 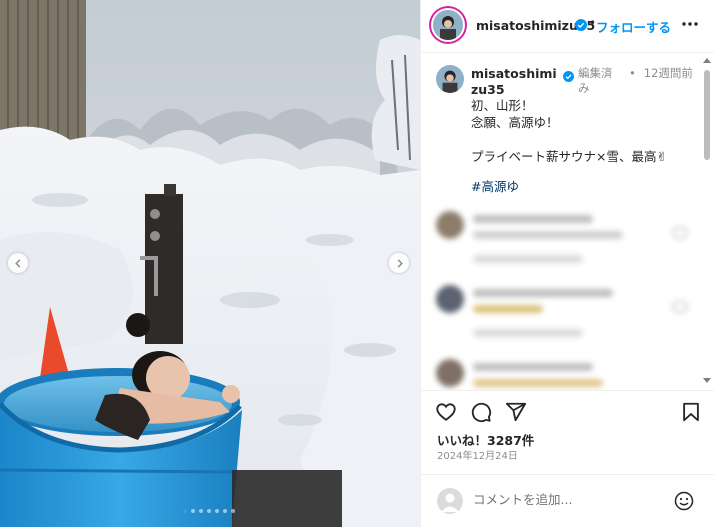 I want to click on comment-input, so click(x=568, y=499).